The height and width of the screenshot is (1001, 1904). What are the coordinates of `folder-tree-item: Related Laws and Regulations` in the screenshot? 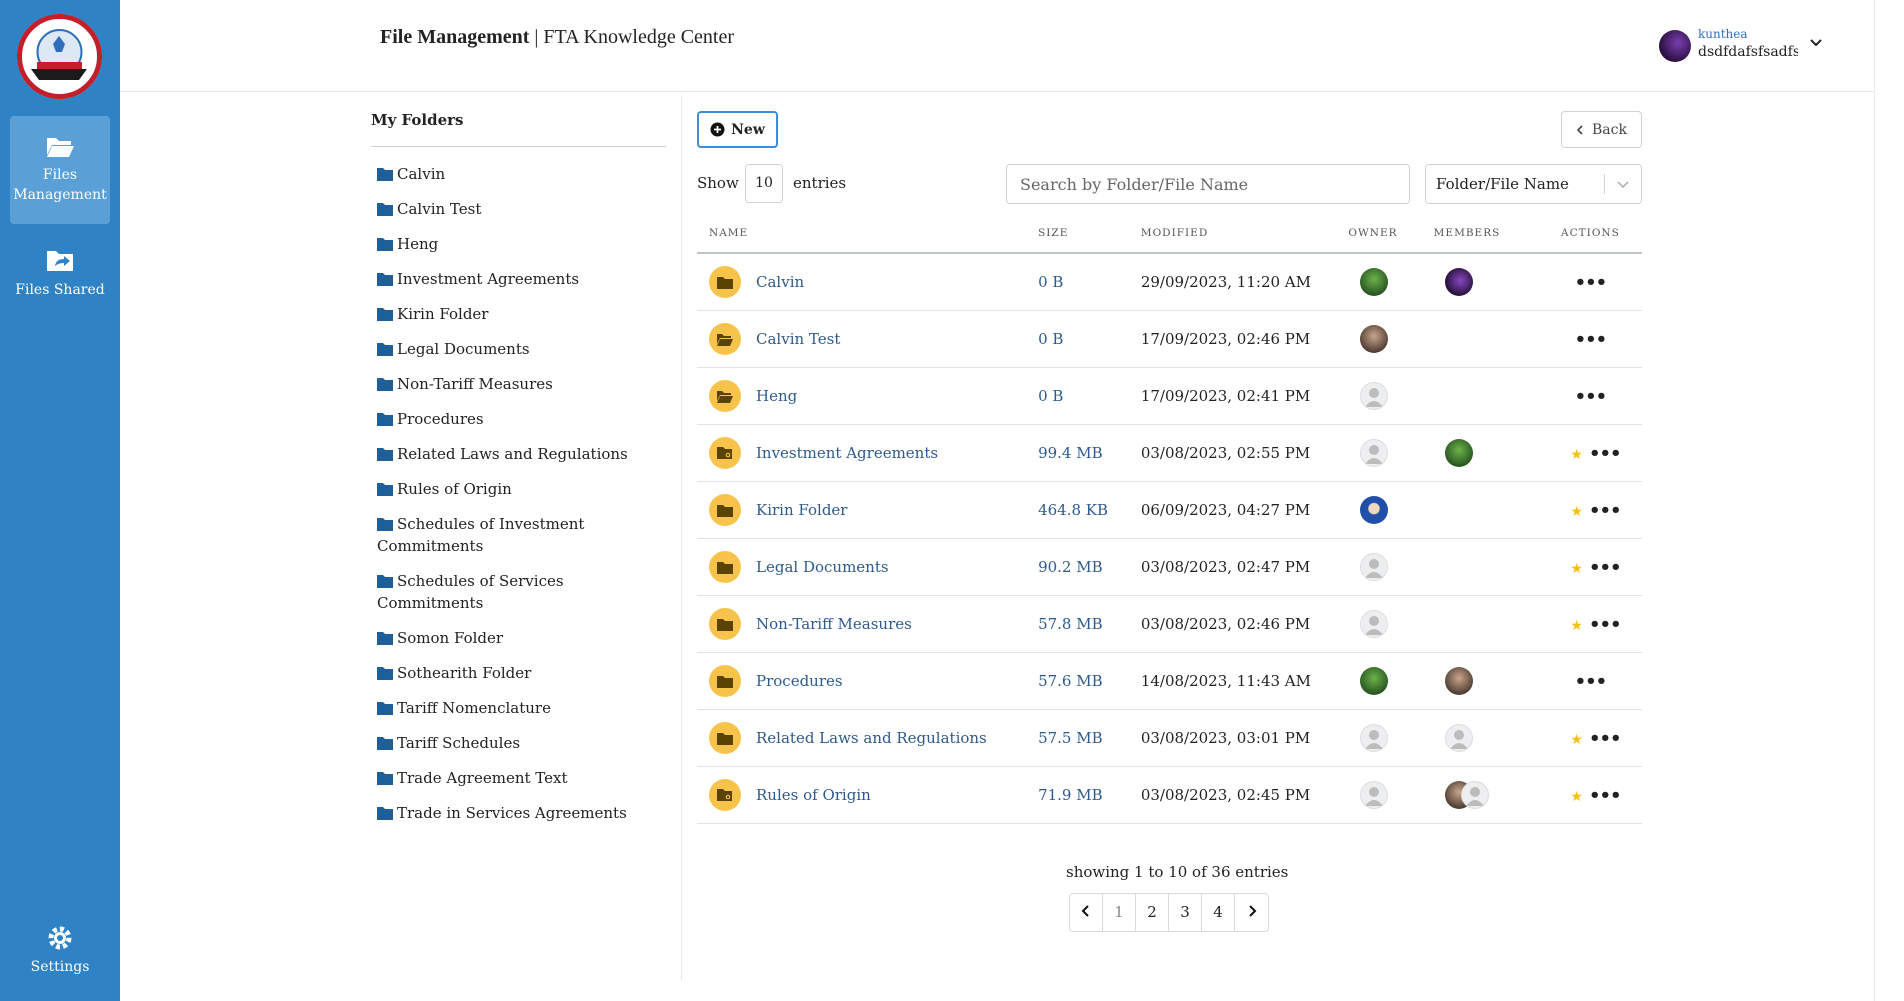 It's located at (522, 454).